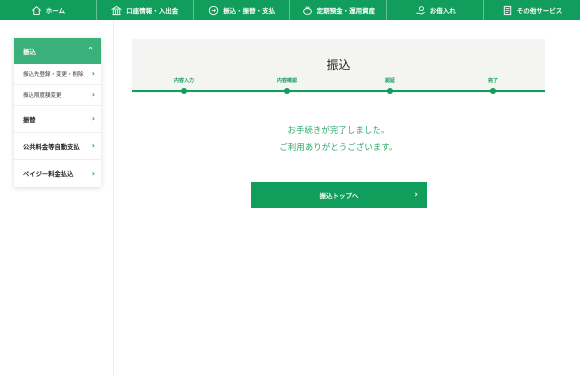 The image size is (580, 375). Describe the element at coordinates (493, 81) in the screenshot. I see `step-label-complete: 完了` at that location.